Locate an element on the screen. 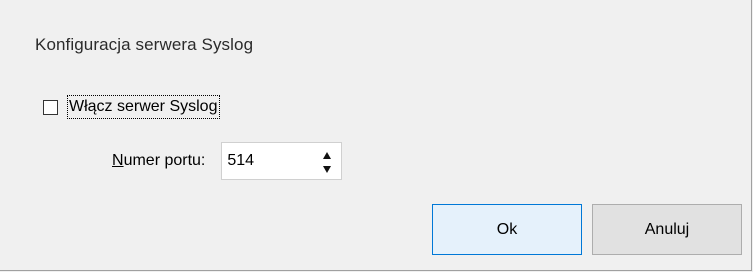 Image resolution: width=753 pixels, height=272 pixels. enable-syslog-label: Włącz serwer Syslog is located at coordinates (143, 106).